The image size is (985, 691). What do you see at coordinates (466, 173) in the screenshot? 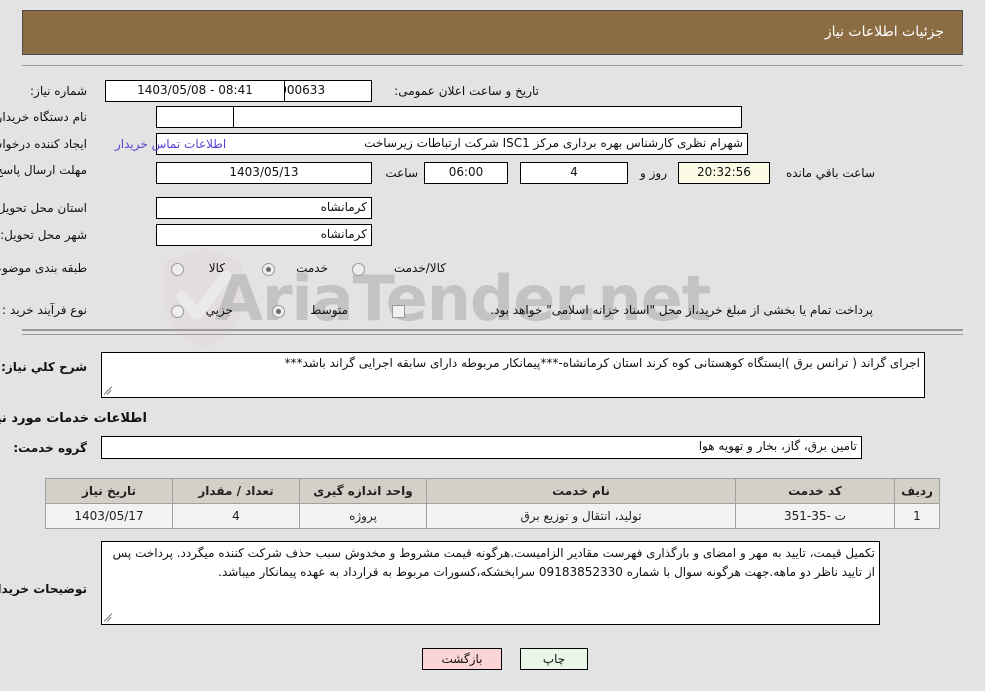
I see `deadline-hour-field: 06:00` at bounding box center [466, 173].